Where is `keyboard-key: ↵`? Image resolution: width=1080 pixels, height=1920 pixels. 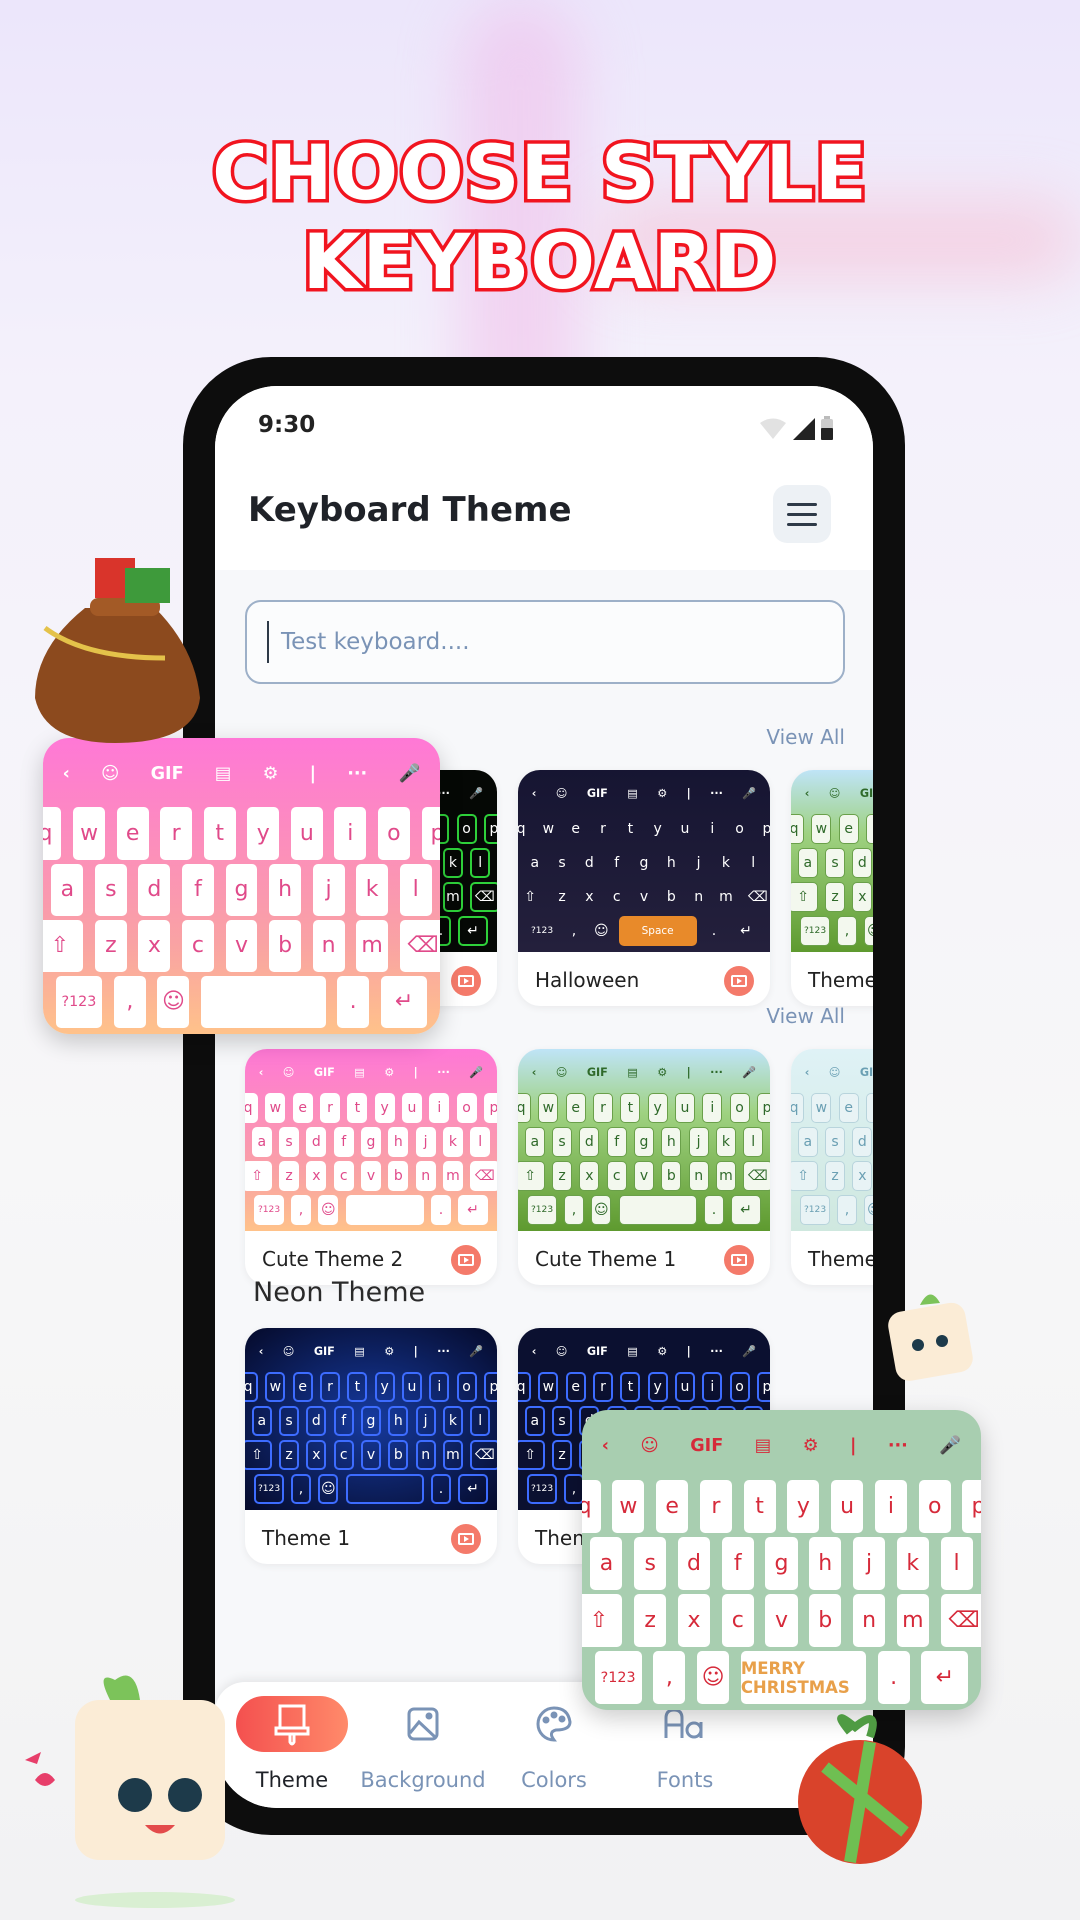 keyboard-key: ↵ is located at coordinates (746, 931).